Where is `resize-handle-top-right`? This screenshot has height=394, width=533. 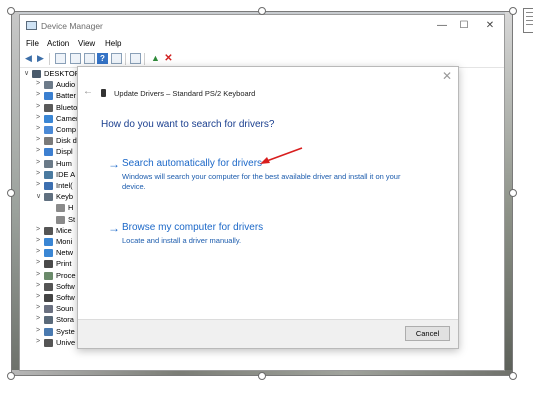
resize-handle-top-right is located at coordinates (513, 11).